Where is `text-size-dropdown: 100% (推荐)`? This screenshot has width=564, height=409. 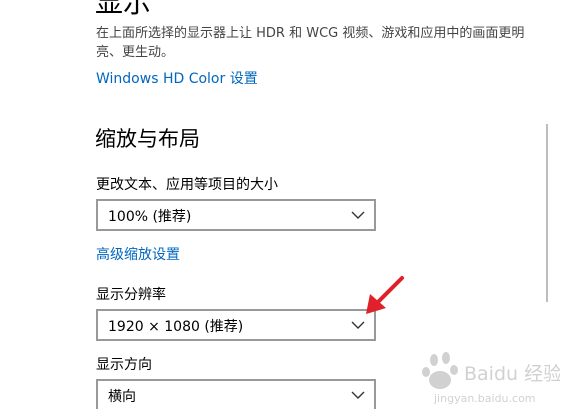 text-size-dropdown: 100% (推荐) is located at coordinates (236, 215).